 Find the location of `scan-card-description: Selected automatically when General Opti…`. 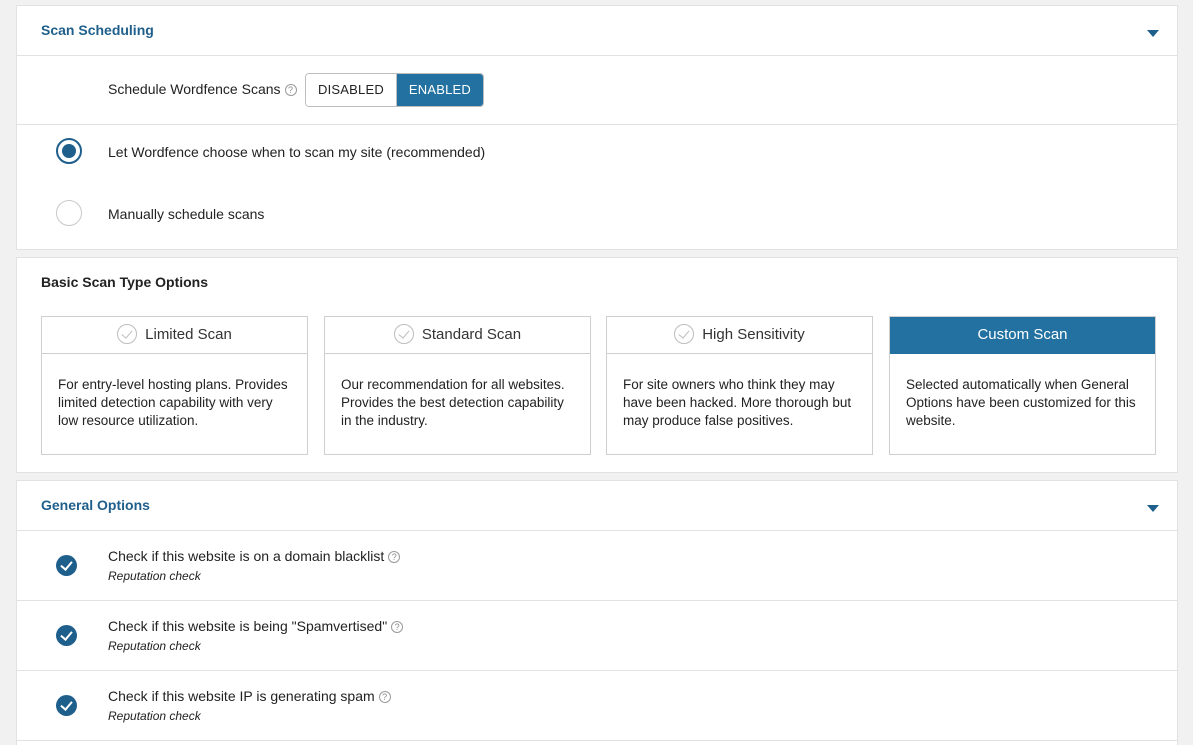

scan-card-description: Selected automatically when General Opti… is located at coordinates (1021, 402).